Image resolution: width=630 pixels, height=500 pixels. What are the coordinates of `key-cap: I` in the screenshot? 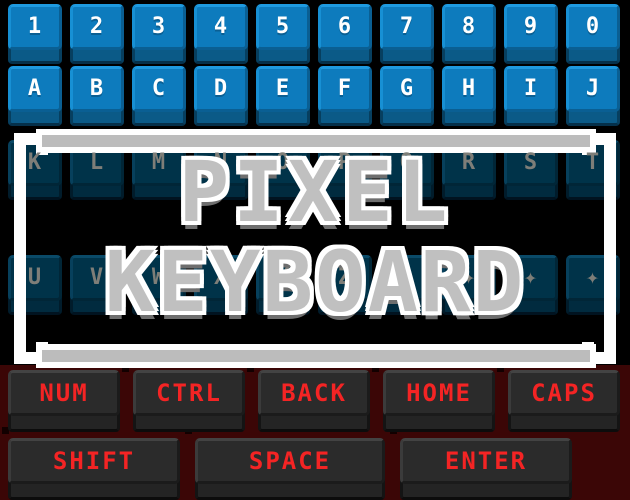 It's located at (531, 89).